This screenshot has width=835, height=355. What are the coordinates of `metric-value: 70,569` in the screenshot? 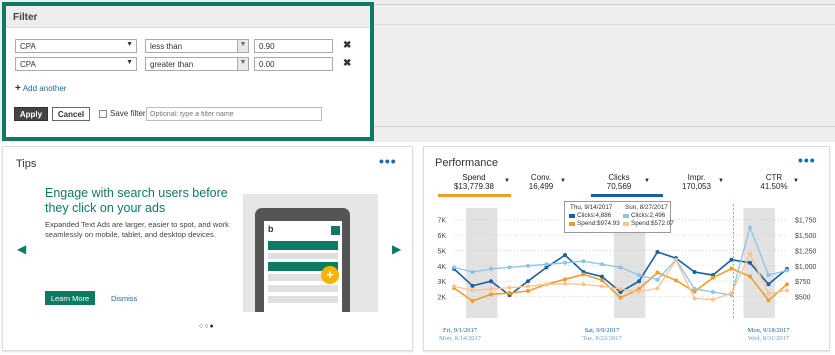 It's located at (619, 186).